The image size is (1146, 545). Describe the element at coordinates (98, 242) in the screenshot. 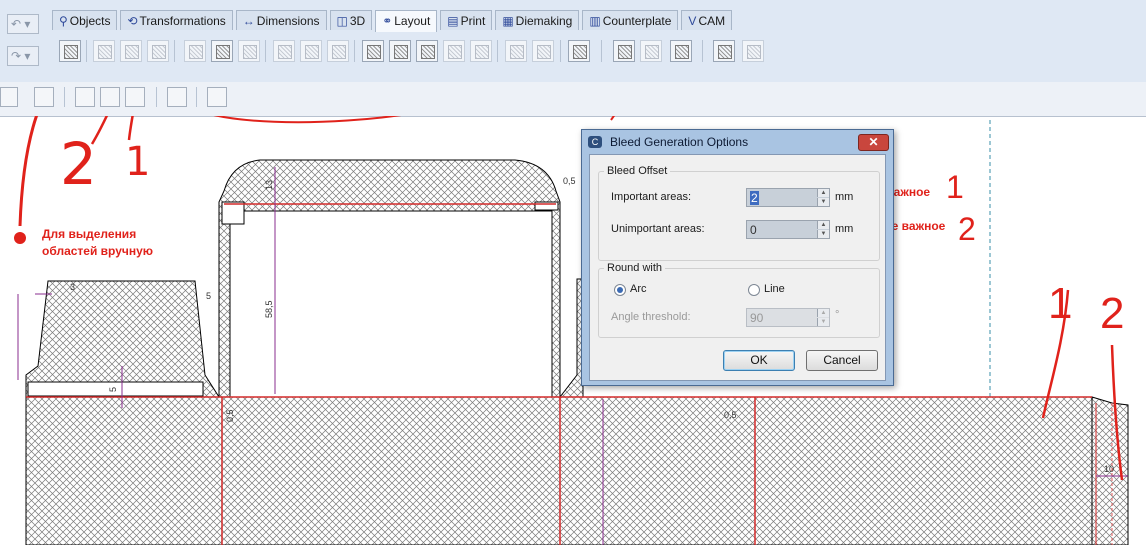

I see `annotation-manual-selection: Для выделения областей вручную` at that location.